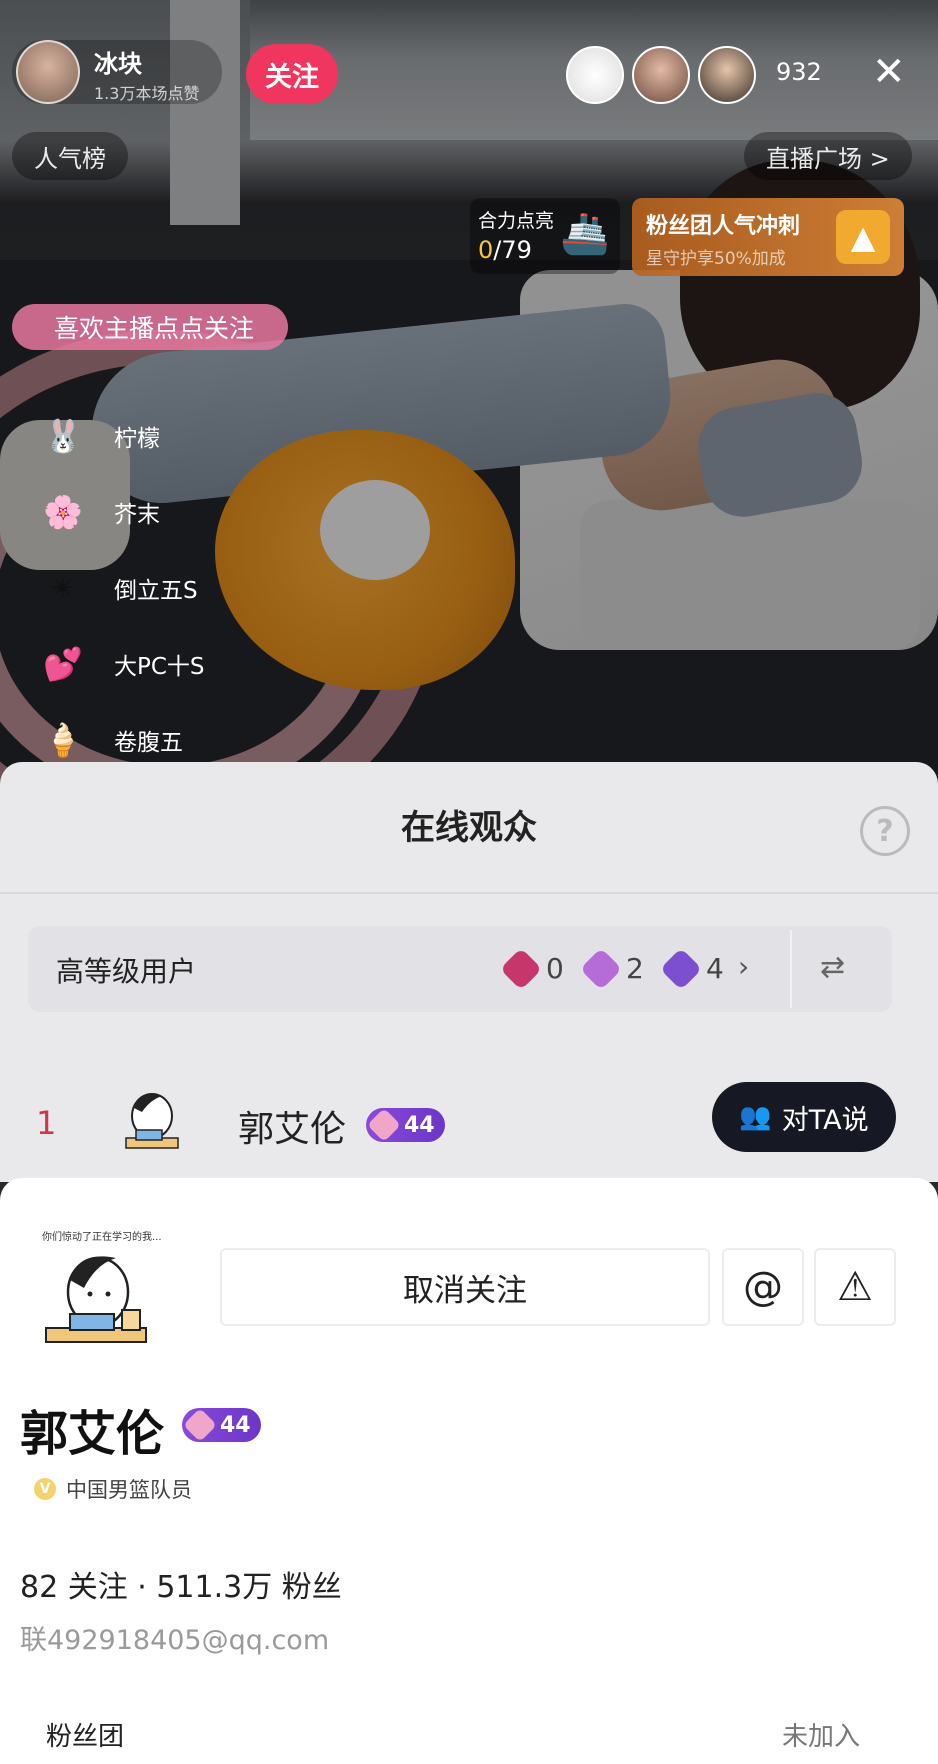 The width and height of the screenshot is (938, 1764). Describe the element at coordinates (716, 259) in the screenshot. I see `fan-boost-subtitle: 星守护享50%加成` at that location.